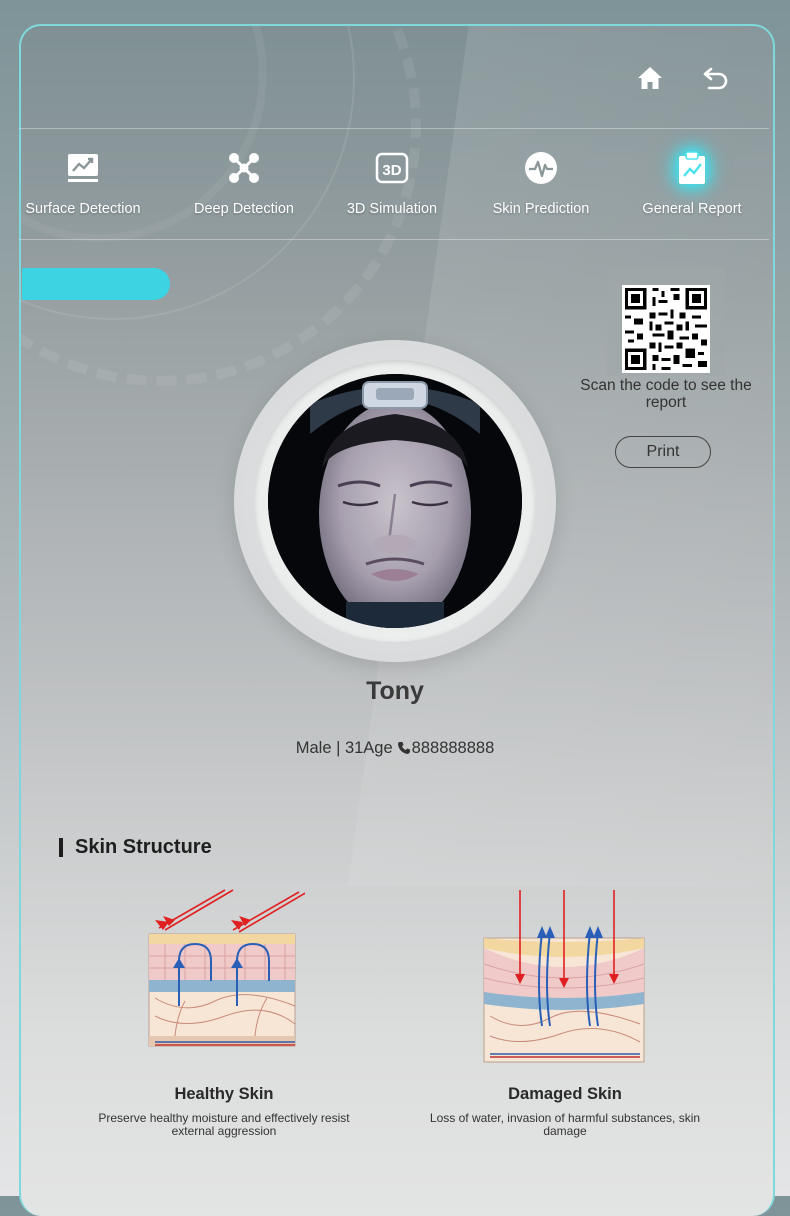 The width and height of the screenshot is (790, 1216). What do you see at coordinates (143, 847) in the screenshot?
I see `section-title-text: Skin Structure` at bounding box center [143, 847].